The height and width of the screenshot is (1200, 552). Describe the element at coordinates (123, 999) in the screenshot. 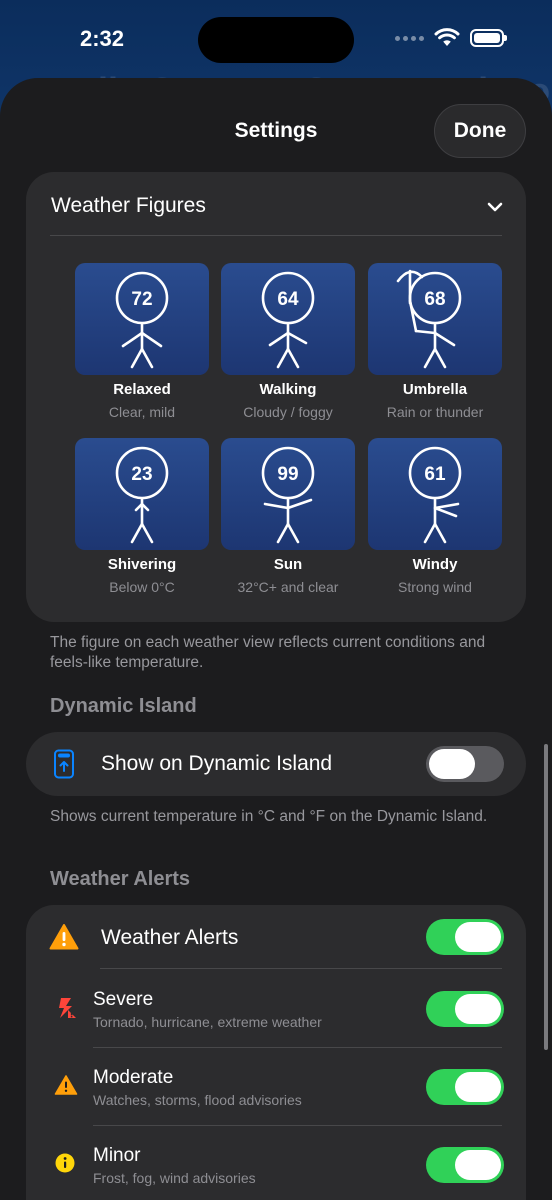

I see `alert-title: Severe` at that location.